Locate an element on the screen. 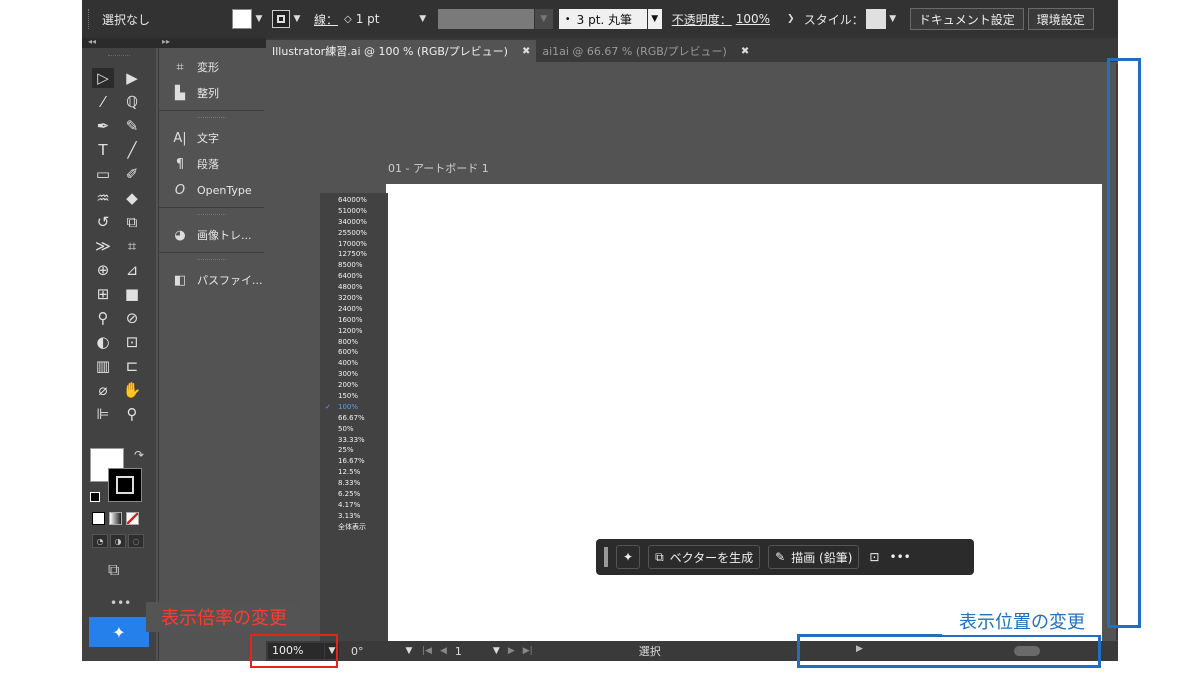  zoom-menu-item: 4800% is located at coordinates (354, 287).